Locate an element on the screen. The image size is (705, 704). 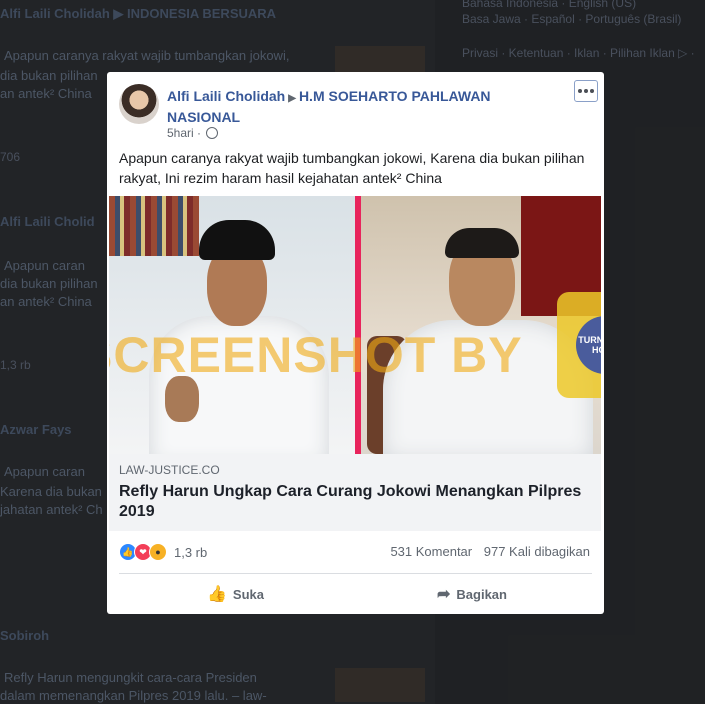
post-meta: 5hari · is located at coordinates (193, 133).